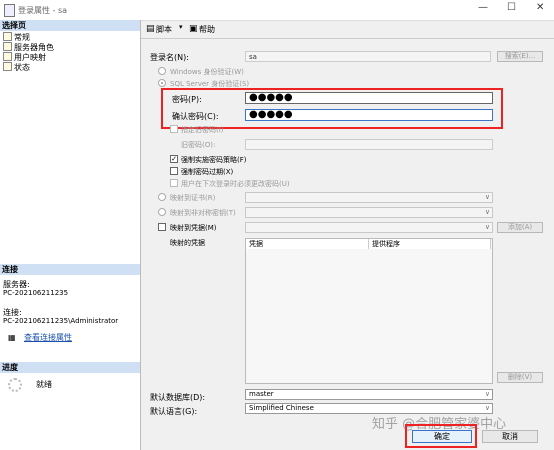 This screenshot has width=554, height=450. What do you see at coordinates (150, 29) in the screenshot?
I see `script-icon: ▤` at bounding box center [150, 29].